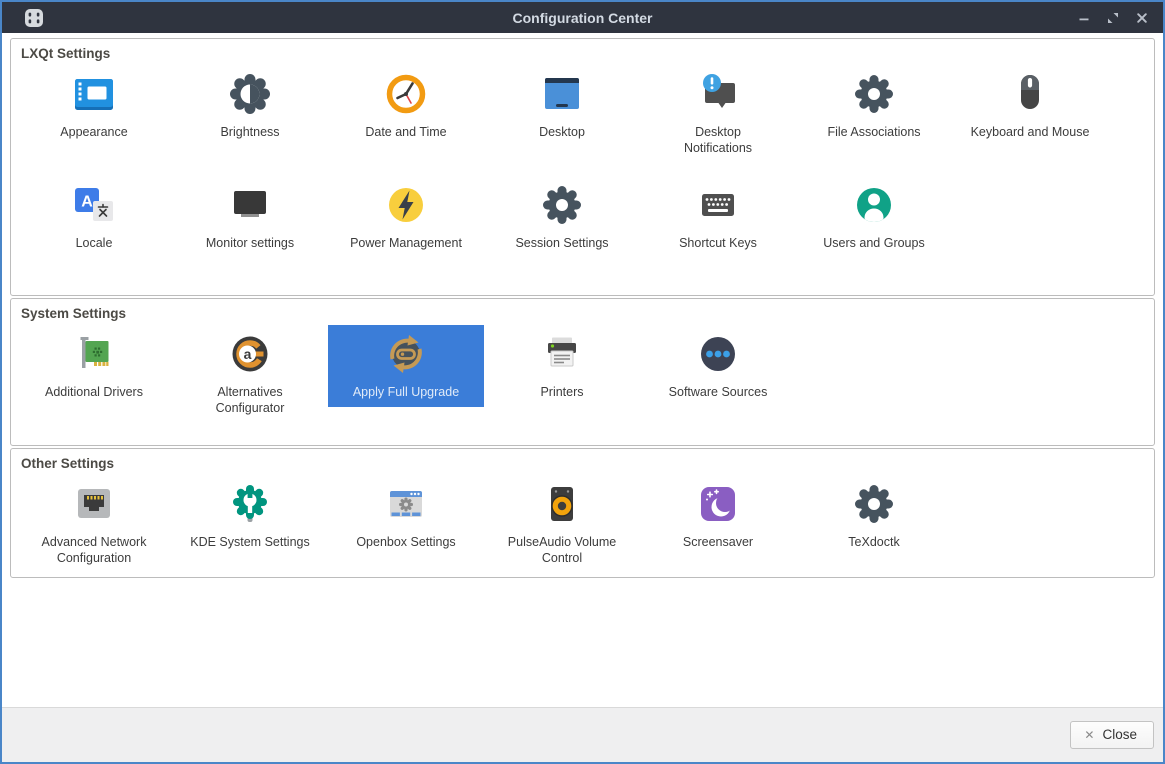  Describe the element at coordinates (94, 205) in the screenshot. I see `locale-icon: A` at that location.